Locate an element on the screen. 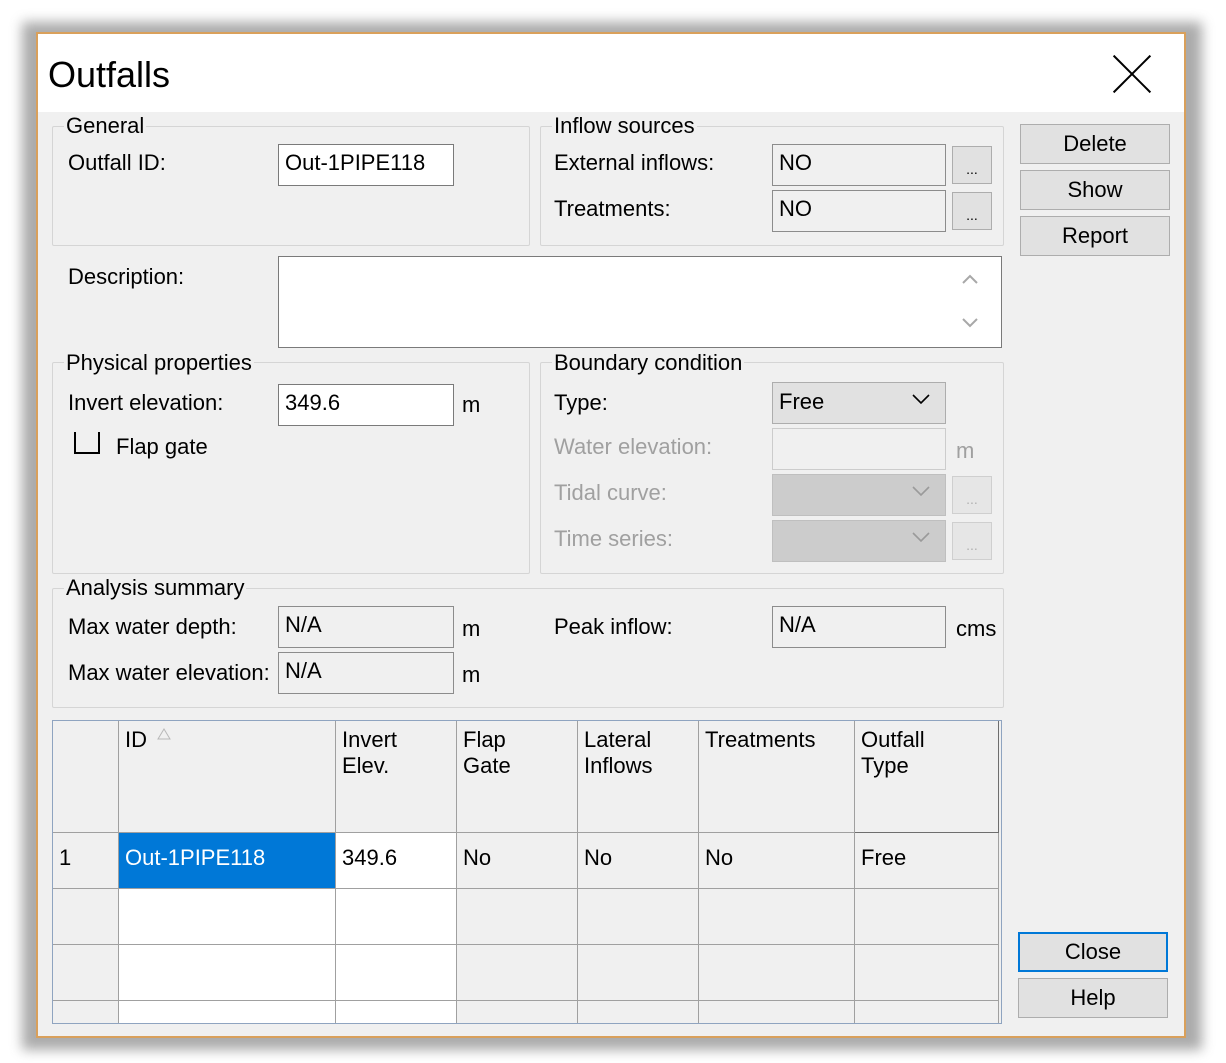 This screenshot has width=1226, height=1063. column-header-invert-line1: Invert is located at coordinates (370, 739).